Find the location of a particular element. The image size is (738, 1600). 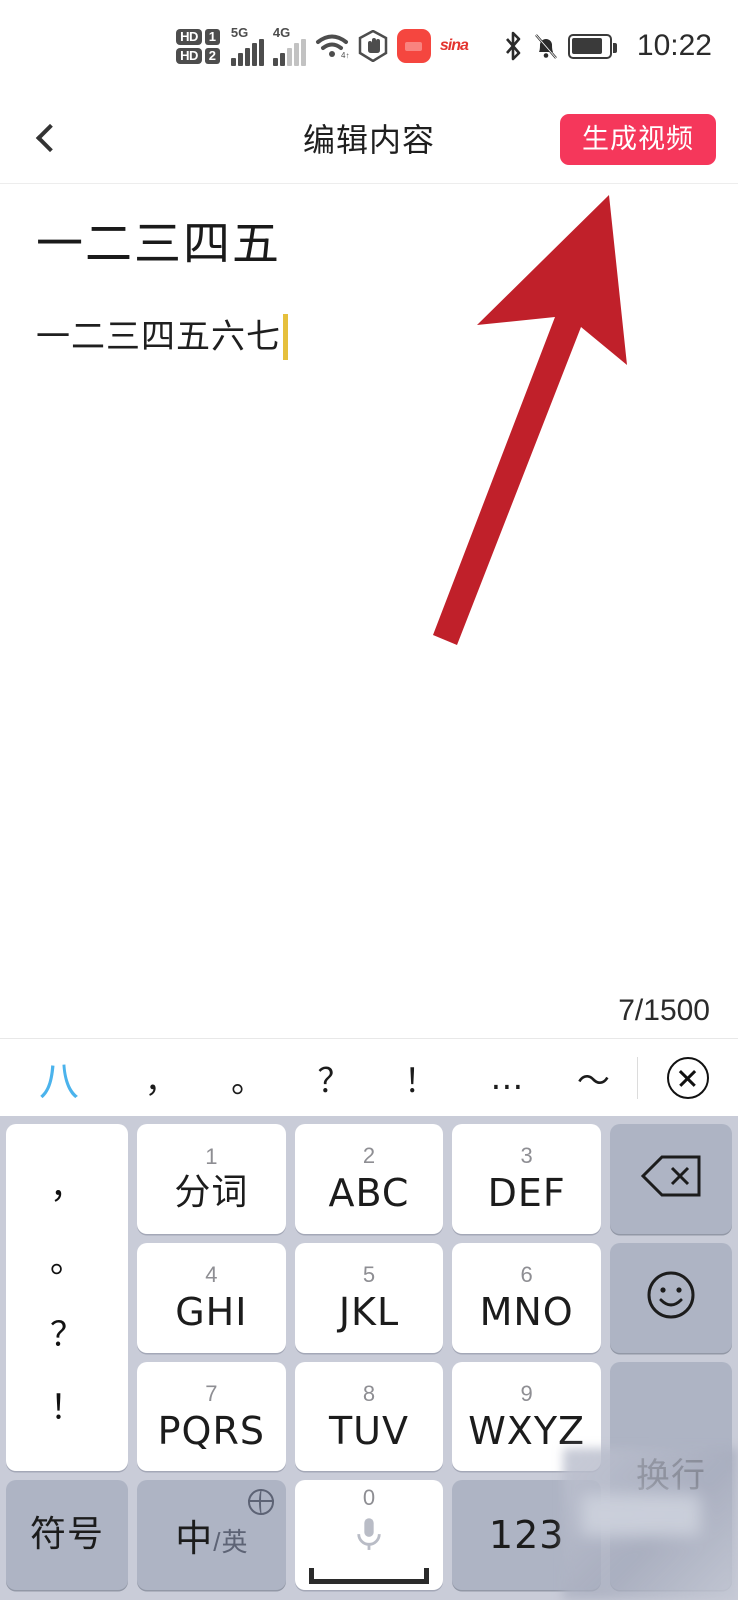

candidate-punct-1: 。 is located at coordinates (247, 1078).